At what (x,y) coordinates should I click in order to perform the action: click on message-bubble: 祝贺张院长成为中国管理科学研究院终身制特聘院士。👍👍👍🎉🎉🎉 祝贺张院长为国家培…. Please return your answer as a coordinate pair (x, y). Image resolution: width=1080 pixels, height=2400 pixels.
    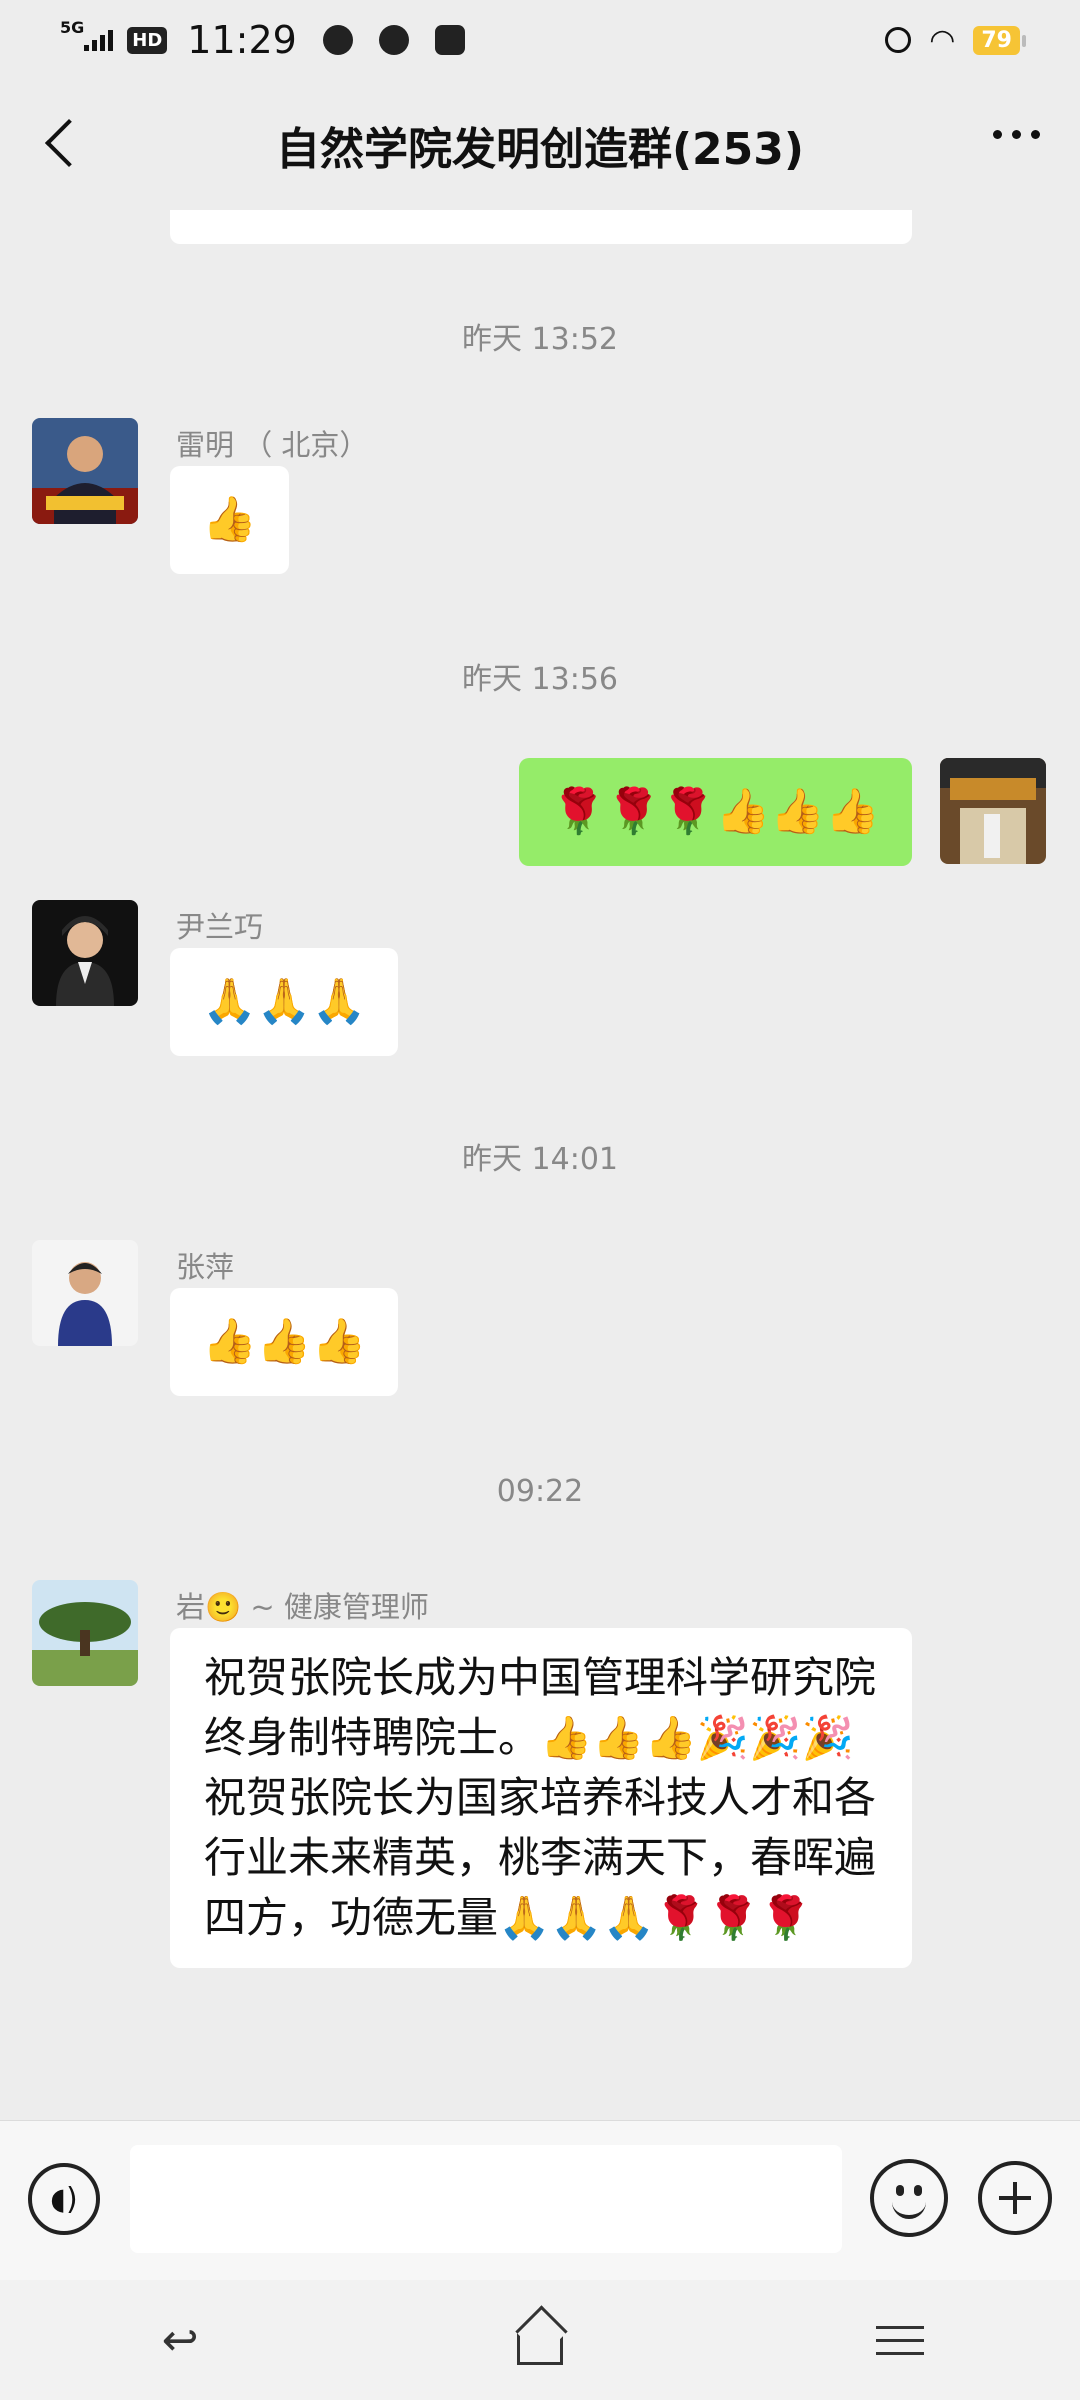
    Looking at the image, I should click on (541, 1798).